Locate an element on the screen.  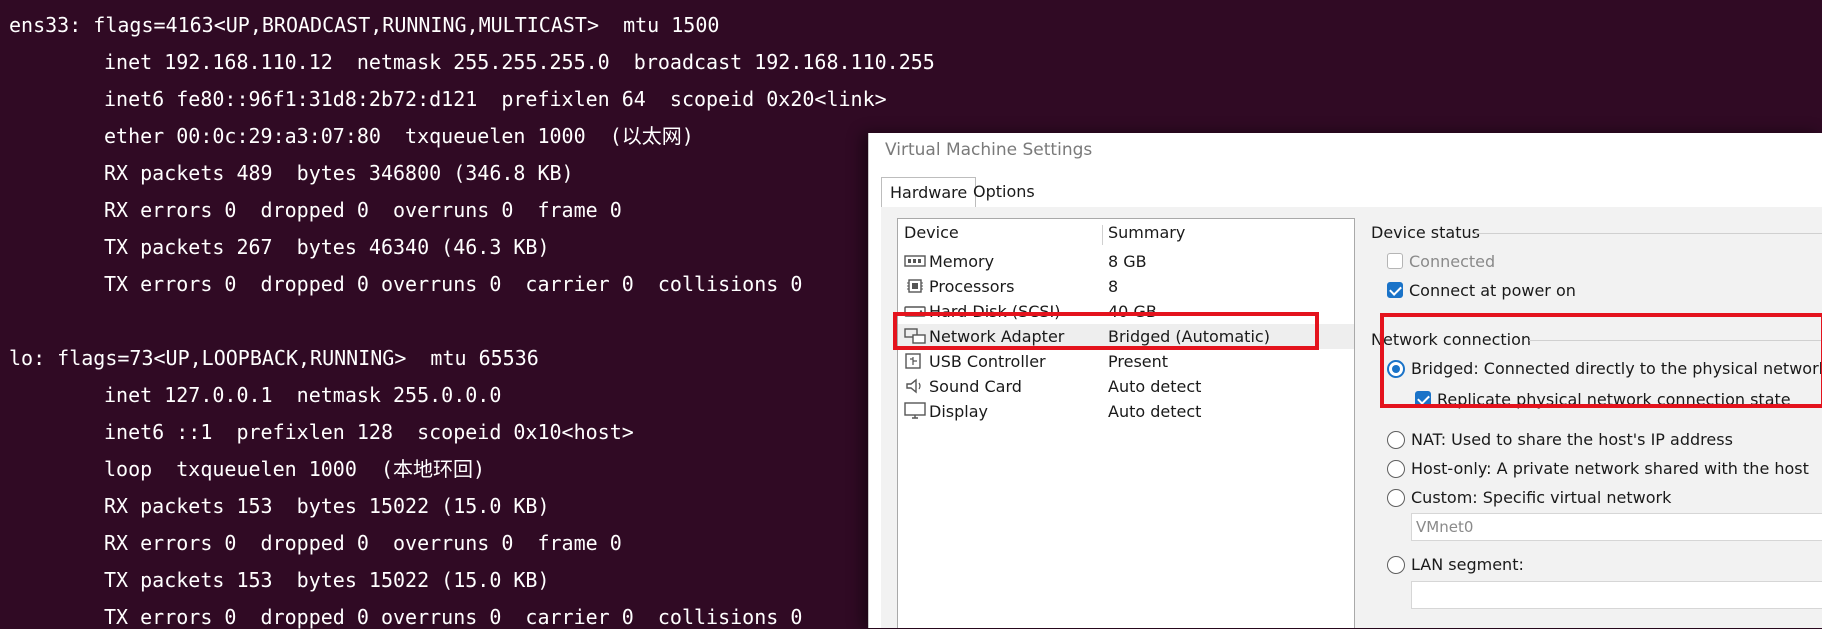
device-row-hard-disk-scsi: Hard Disk (SCSI) 40 GB is located at coordinates (1126, 311).